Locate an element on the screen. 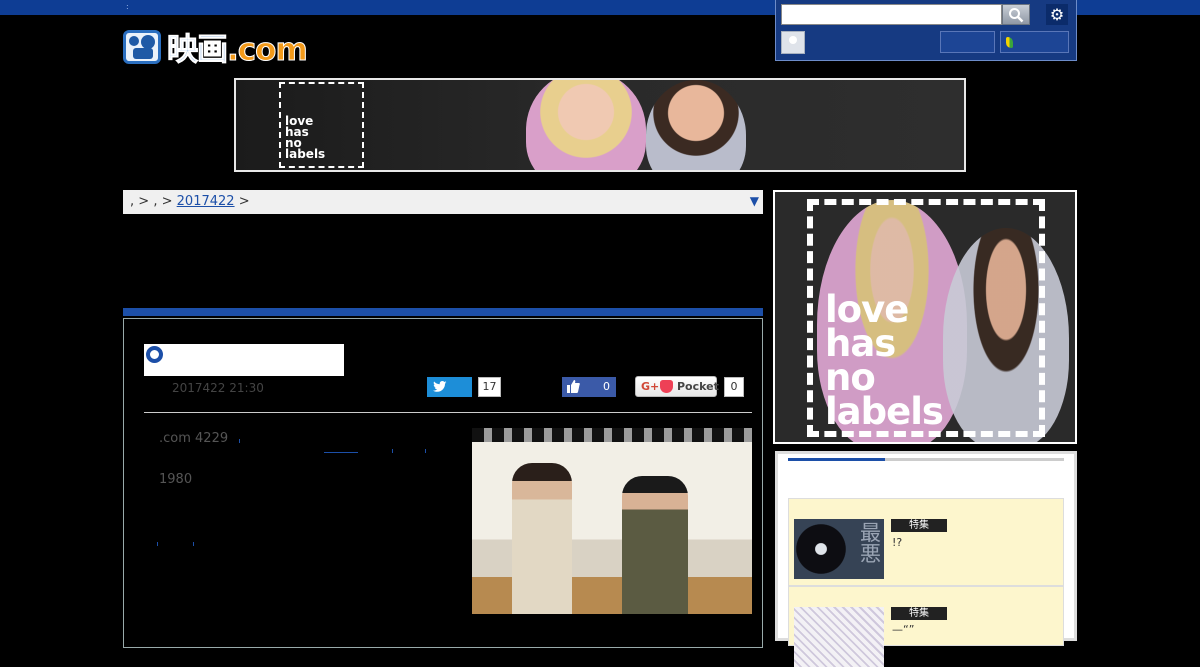 The height and width of the screenshot is (667, 1200). feature-thumbnail: 最 悪 is located at coordinates (839, 549).